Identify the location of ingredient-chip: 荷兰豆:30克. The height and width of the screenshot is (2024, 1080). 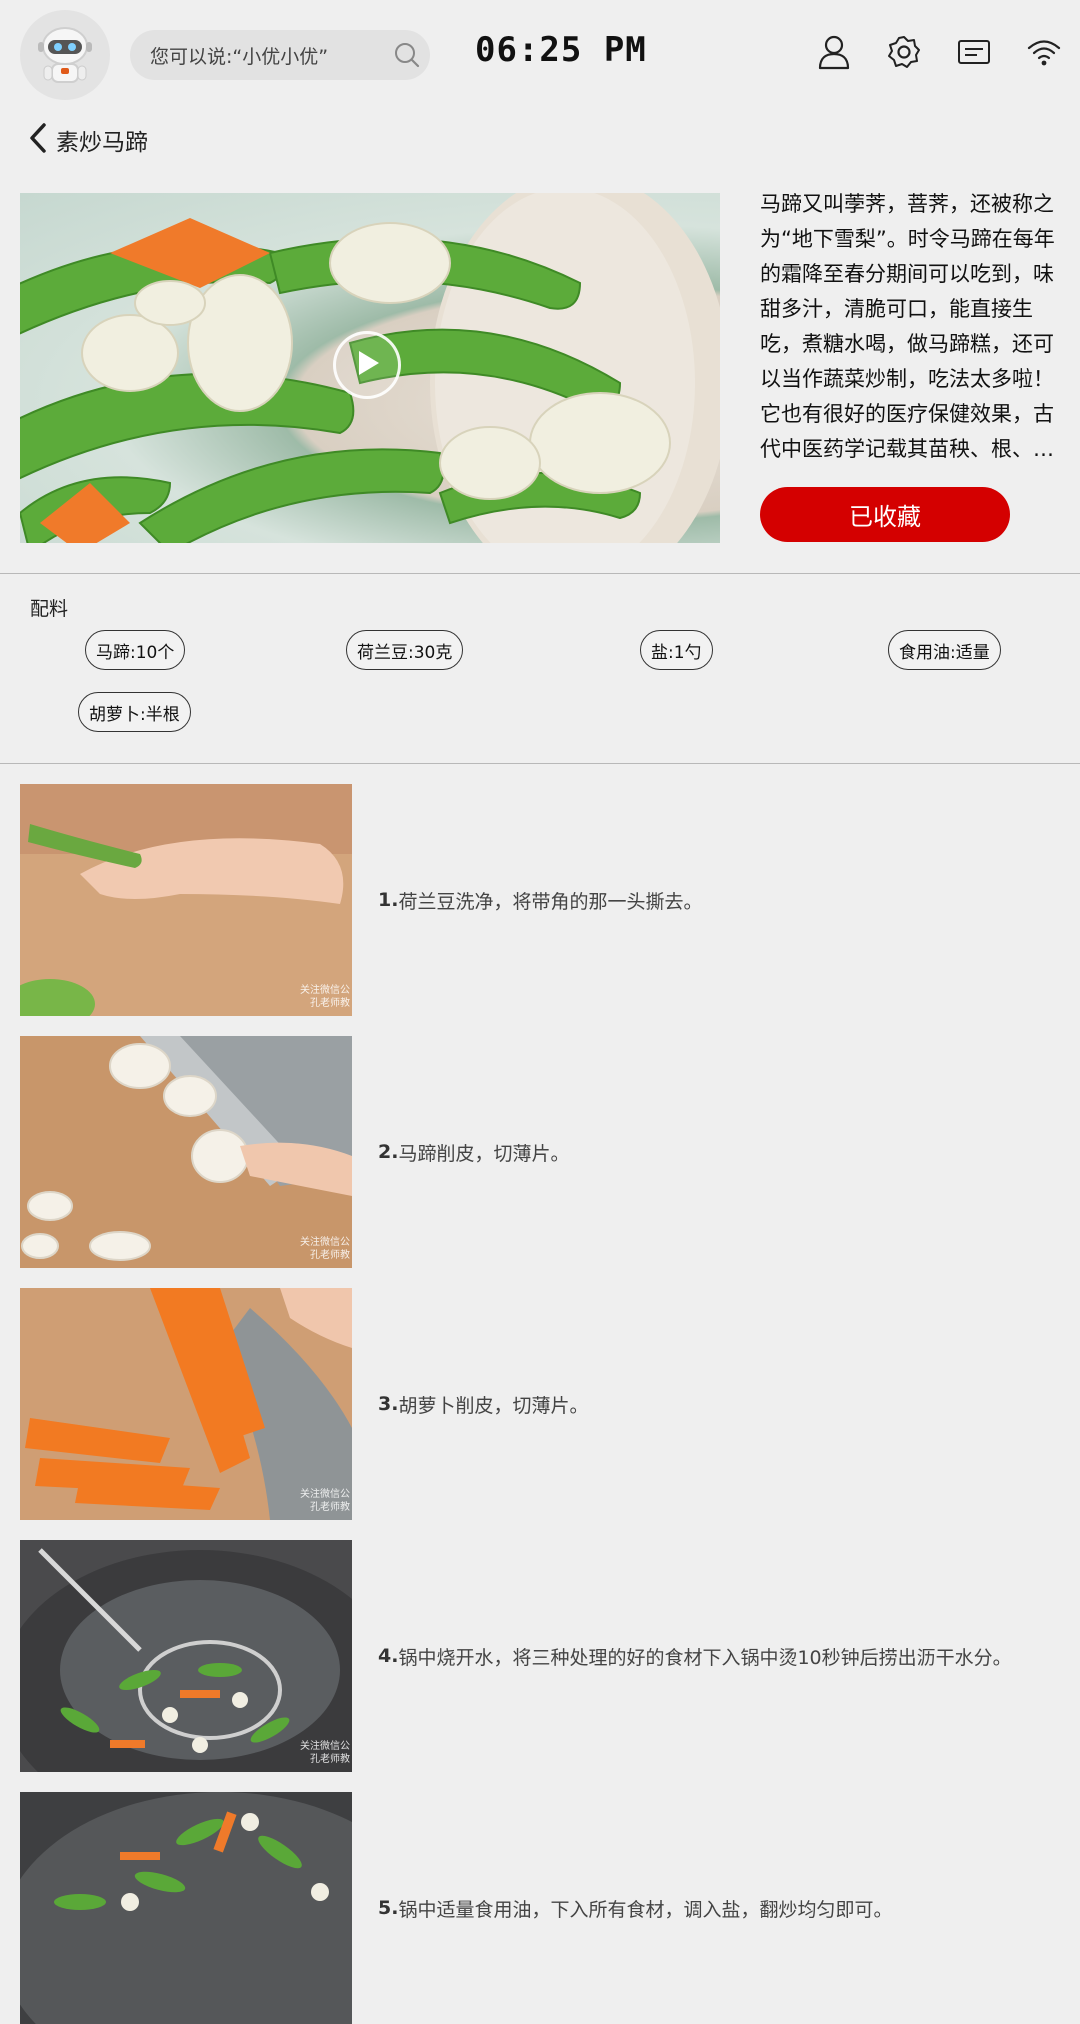
(405, 650).